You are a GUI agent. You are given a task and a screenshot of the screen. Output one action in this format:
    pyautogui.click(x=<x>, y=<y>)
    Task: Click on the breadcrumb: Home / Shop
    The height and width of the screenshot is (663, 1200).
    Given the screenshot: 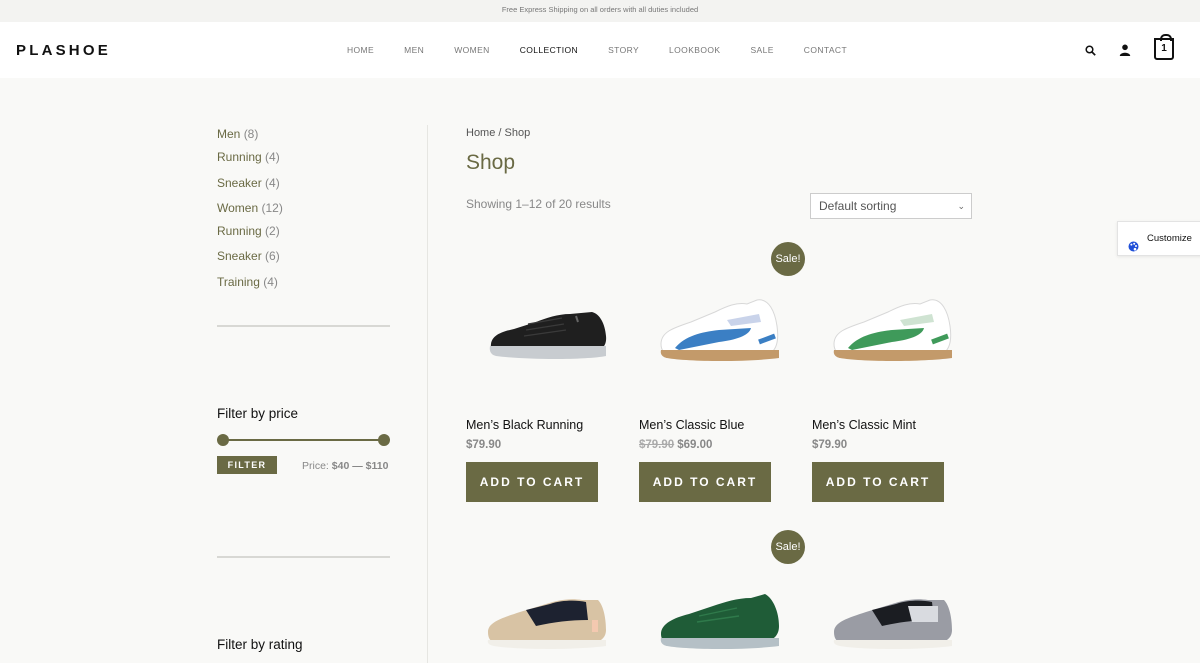 What is the action you would take?
    pyautogui.click(x=498, y=133)
    